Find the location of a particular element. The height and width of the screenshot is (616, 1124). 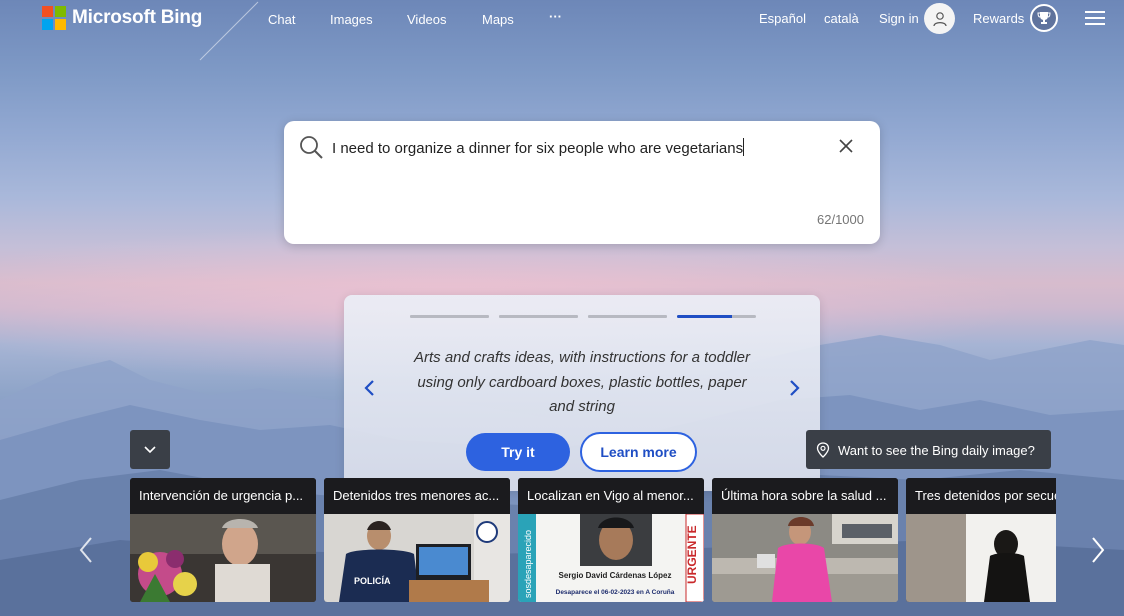

poster-urgent-text: URGENTE is located at coordinates (692, 554).